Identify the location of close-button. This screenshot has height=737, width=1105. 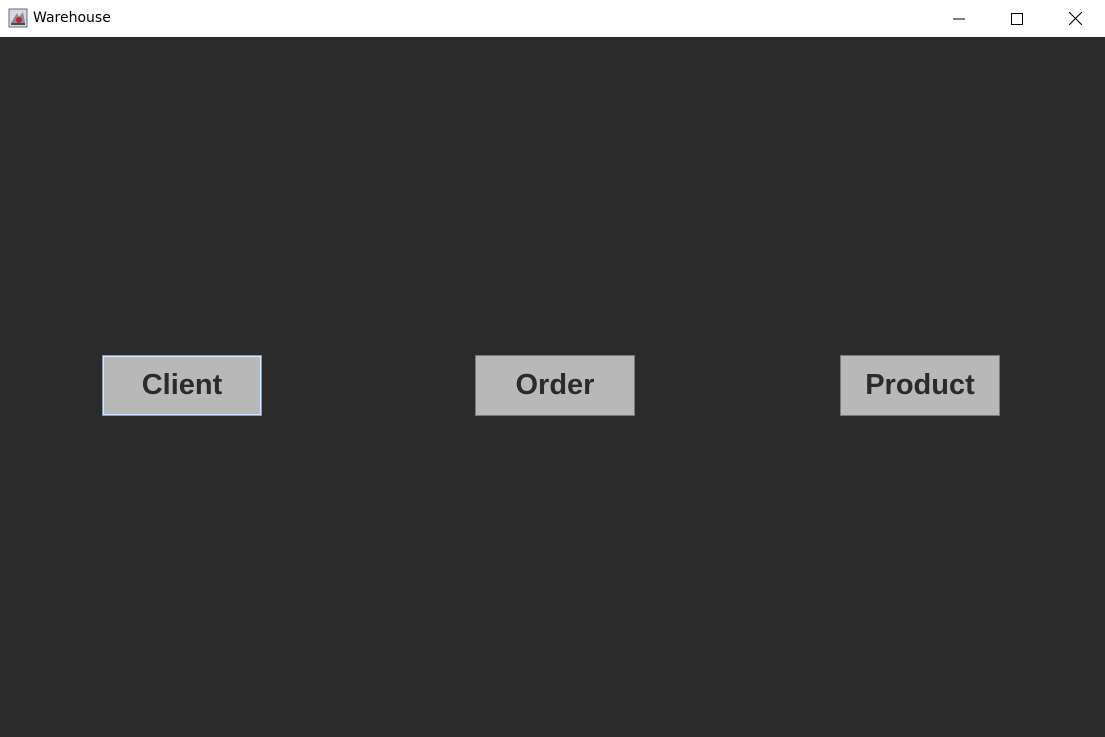
(1075, 18).